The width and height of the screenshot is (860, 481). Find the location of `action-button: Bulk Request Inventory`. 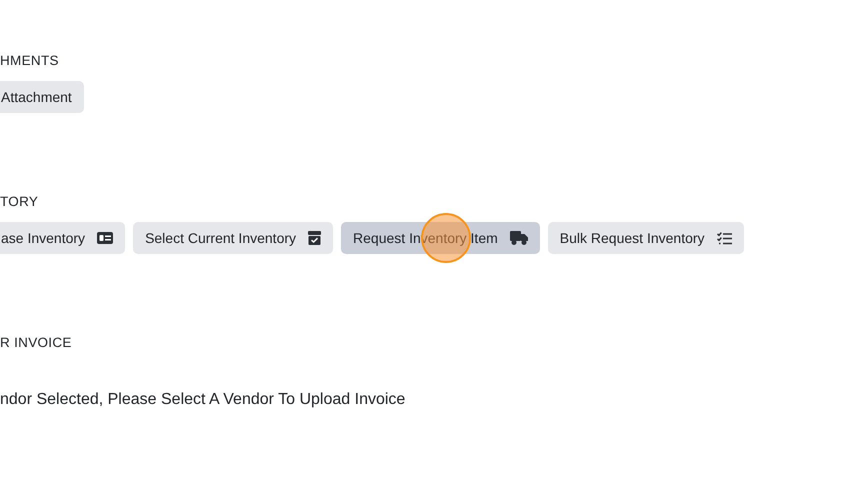

action-button: Bulk Request Inventory is located at coordinates (646, 238).